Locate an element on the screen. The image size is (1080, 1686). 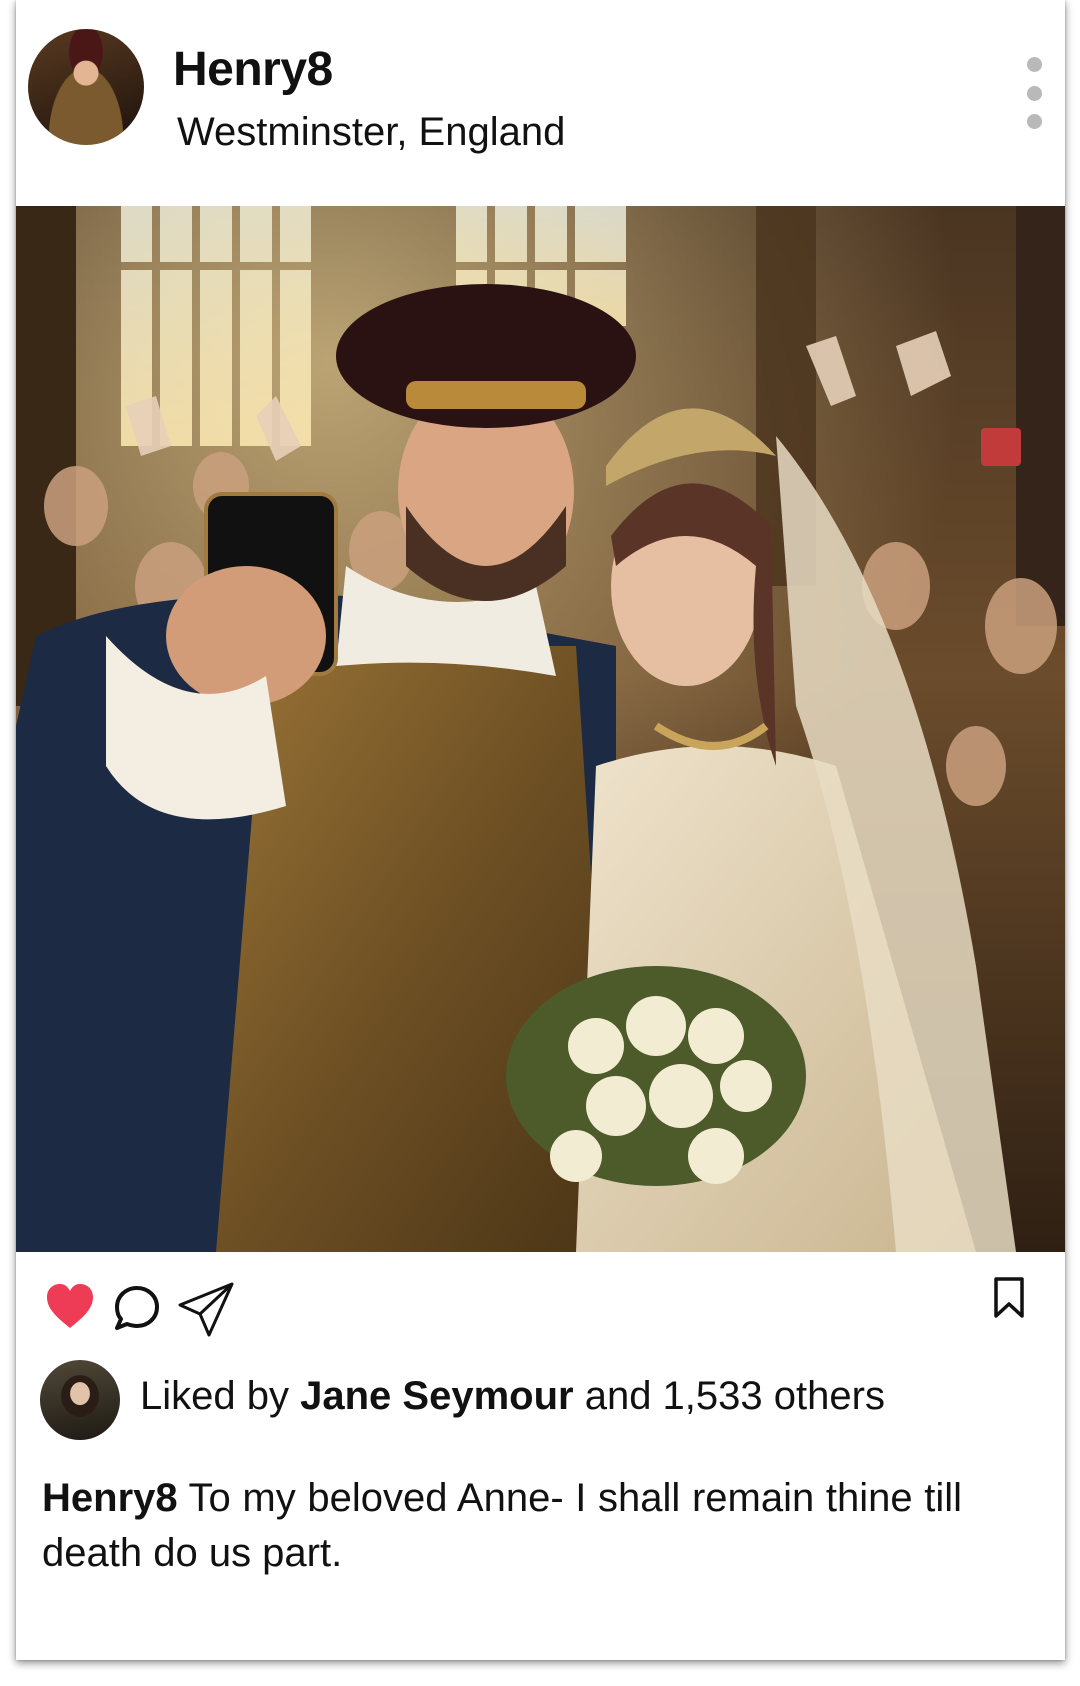
caption-author: Henry8 is located at coordinates (110, 1498).